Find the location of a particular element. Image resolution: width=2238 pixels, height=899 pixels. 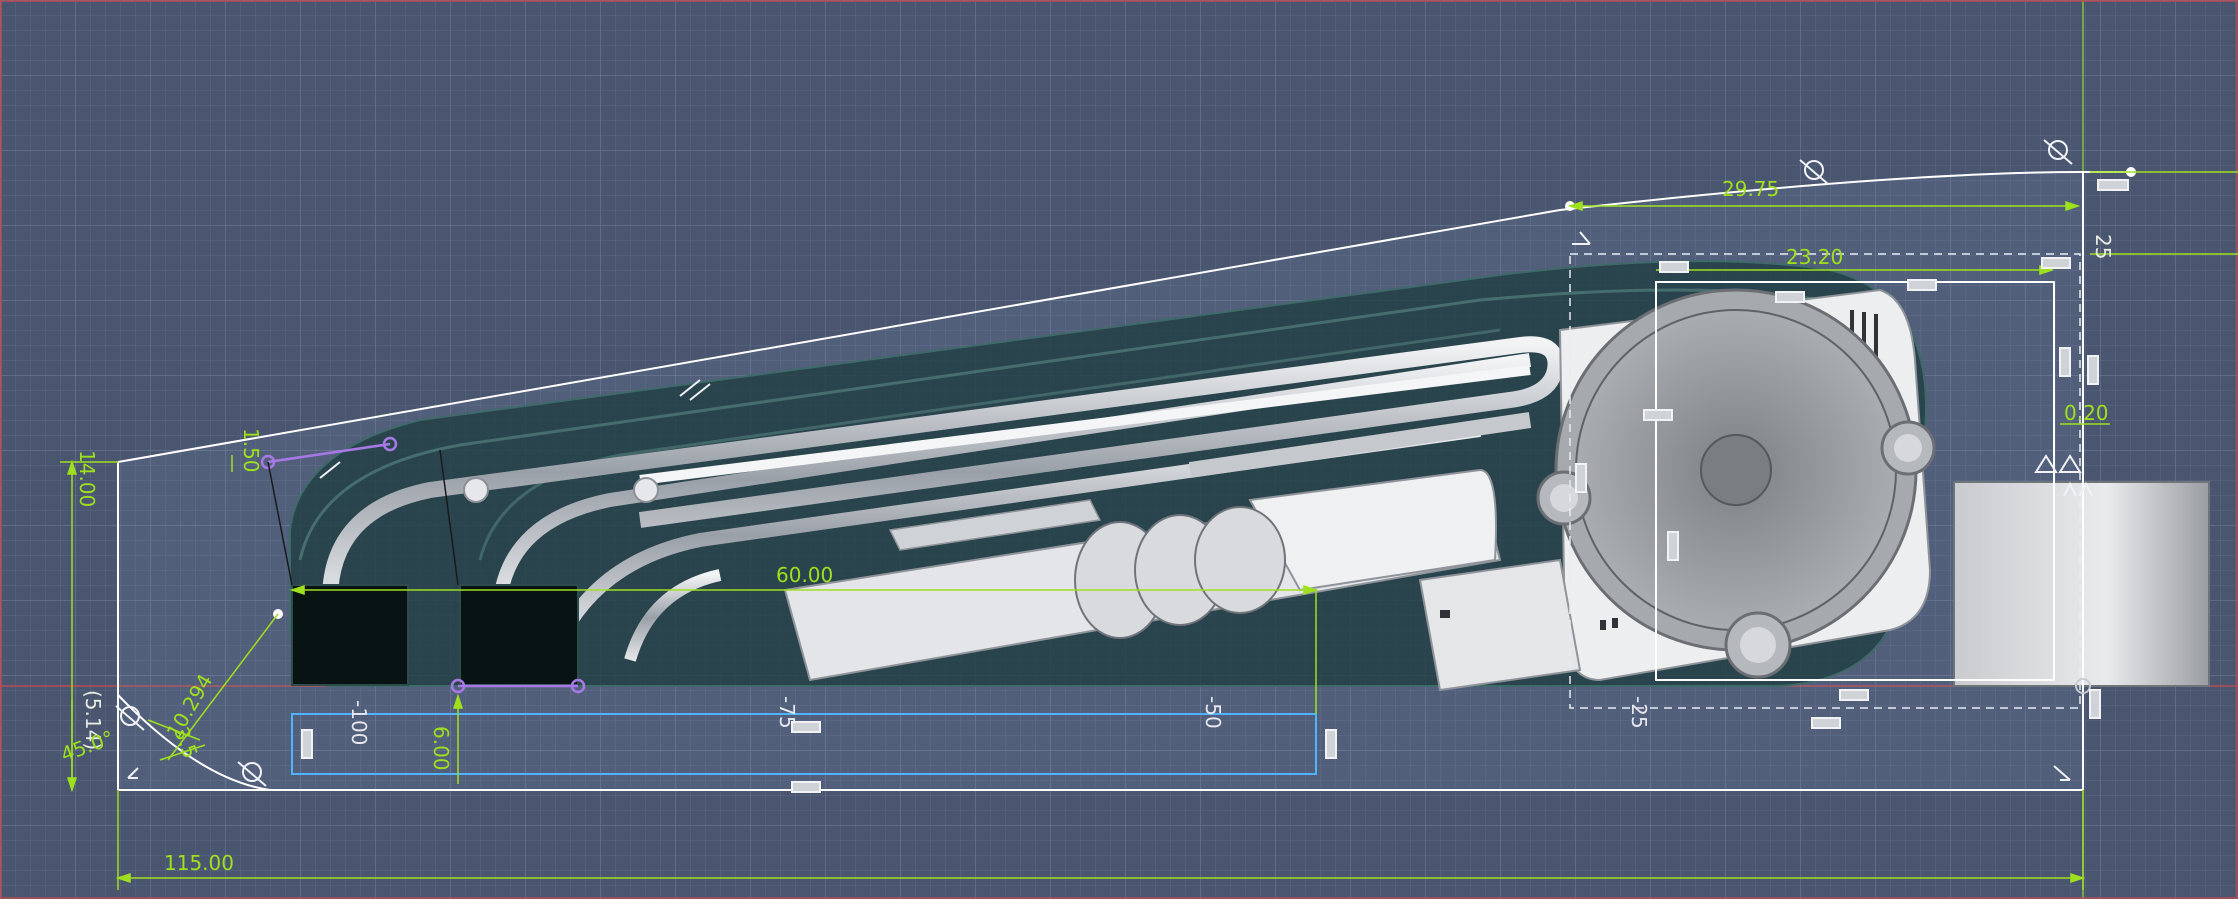

dimension-1-50: 1.50 is located at coordinates (251, 450).